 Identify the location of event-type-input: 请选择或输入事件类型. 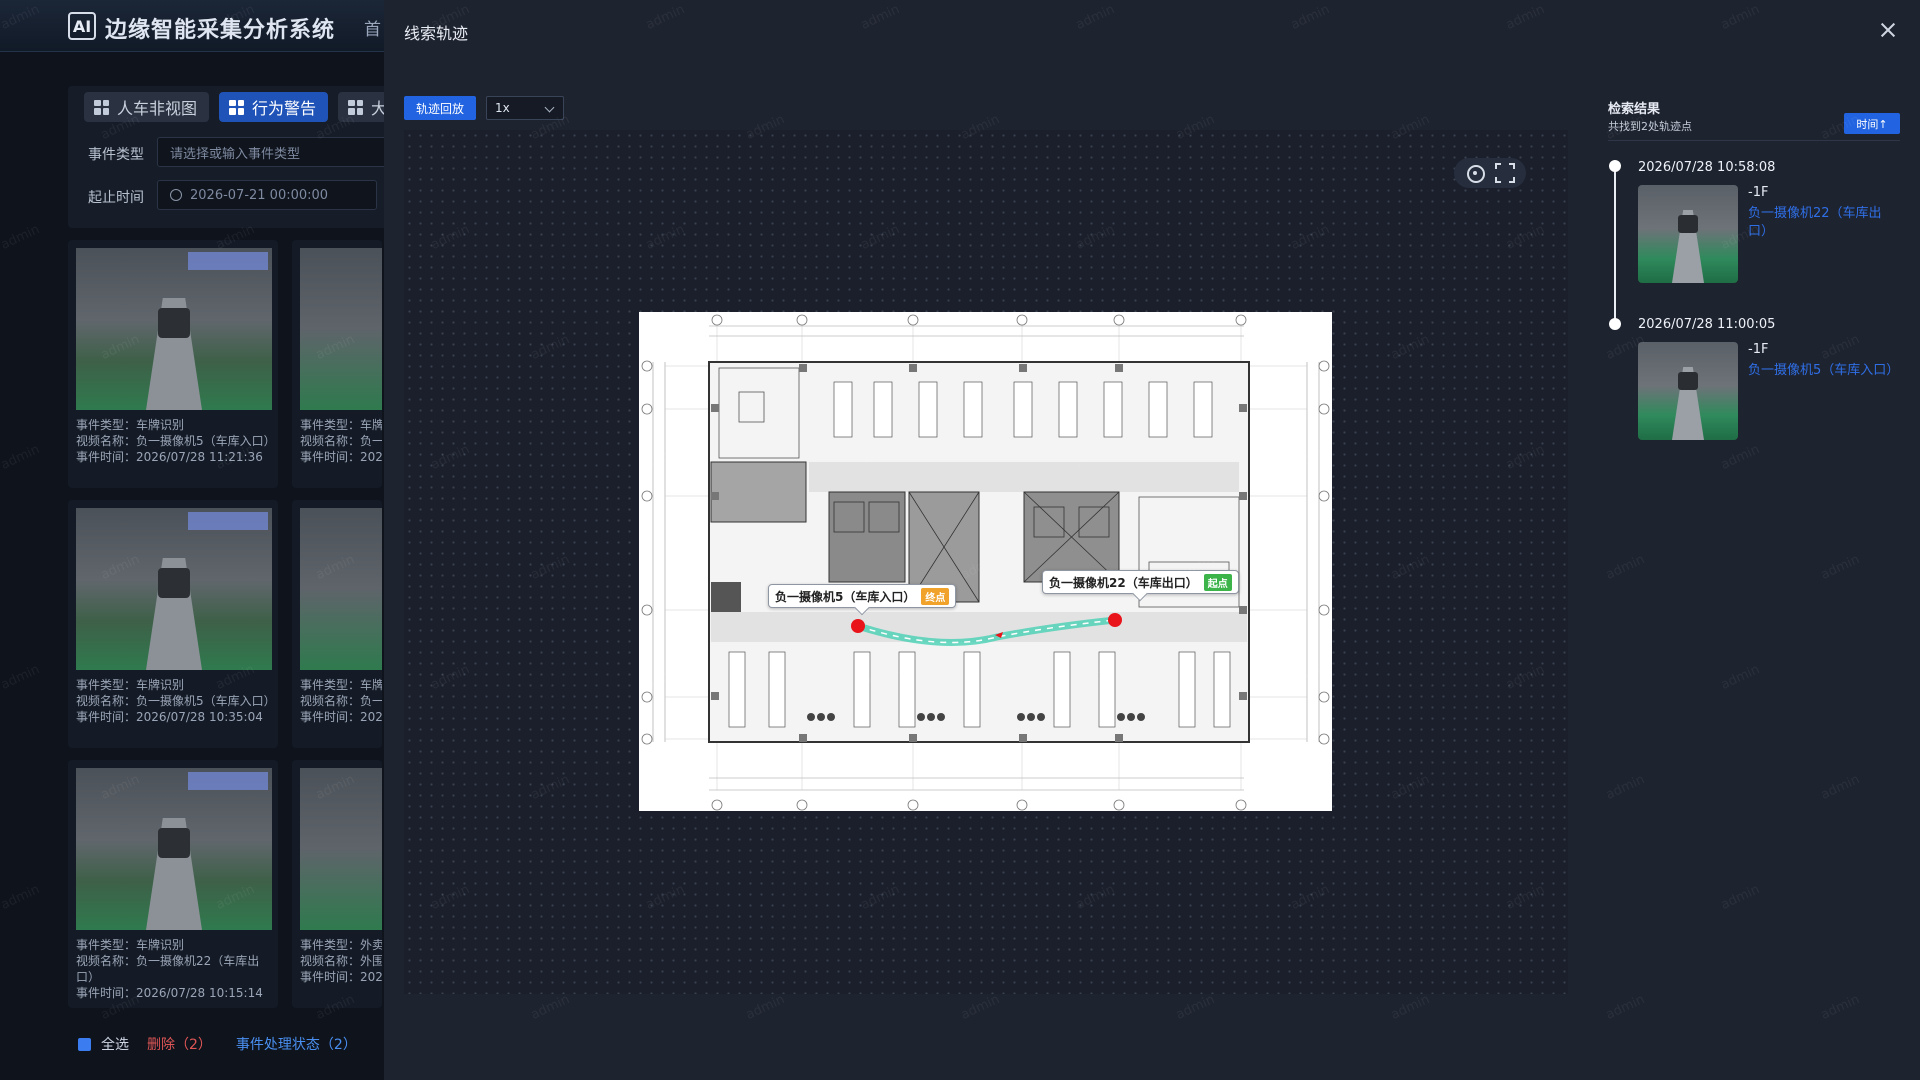
(277, 152).